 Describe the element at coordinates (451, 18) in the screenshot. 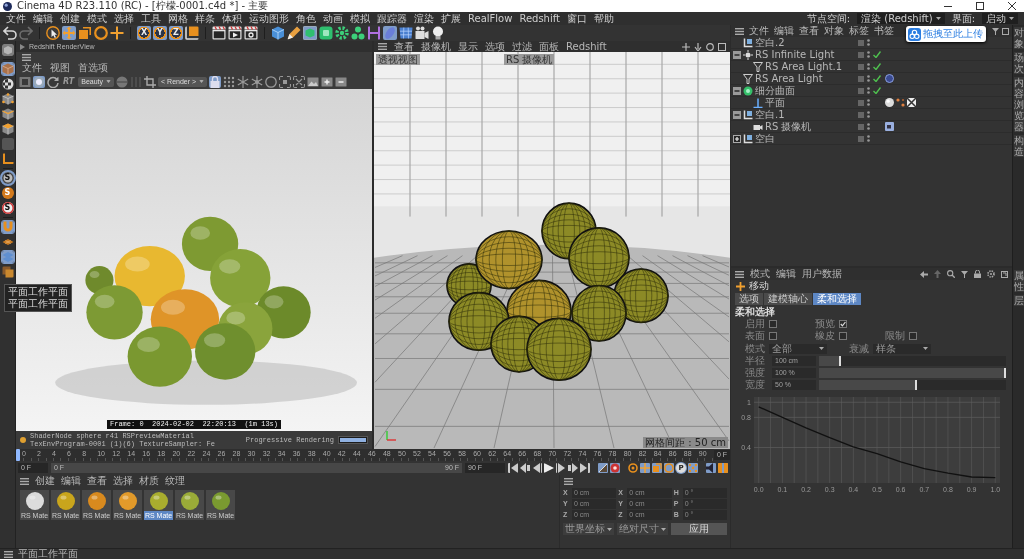

I see `menu-item: 扩展` at that location.